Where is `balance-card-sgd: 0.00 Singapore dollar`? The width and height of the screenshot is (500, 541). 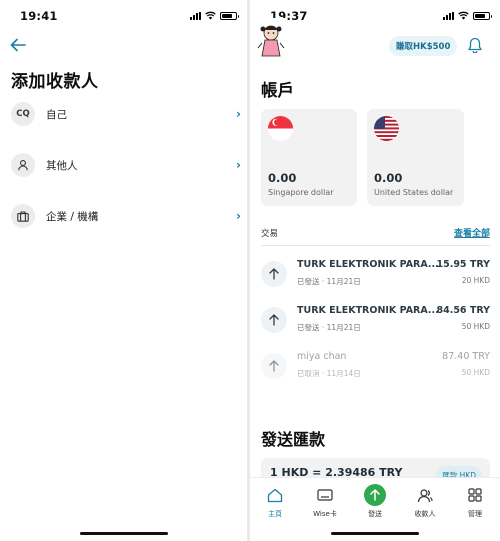 balance-card-sgd: 0.00 Singapore dollar is located at coordinates (309, 157).